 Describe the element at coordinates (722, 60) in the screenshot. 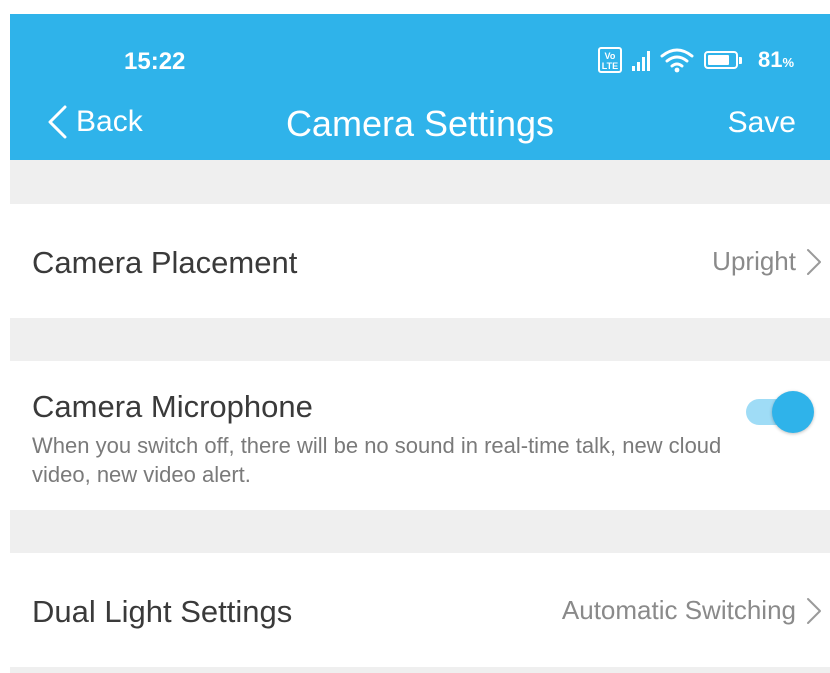

I see `battery-icon` at that location.